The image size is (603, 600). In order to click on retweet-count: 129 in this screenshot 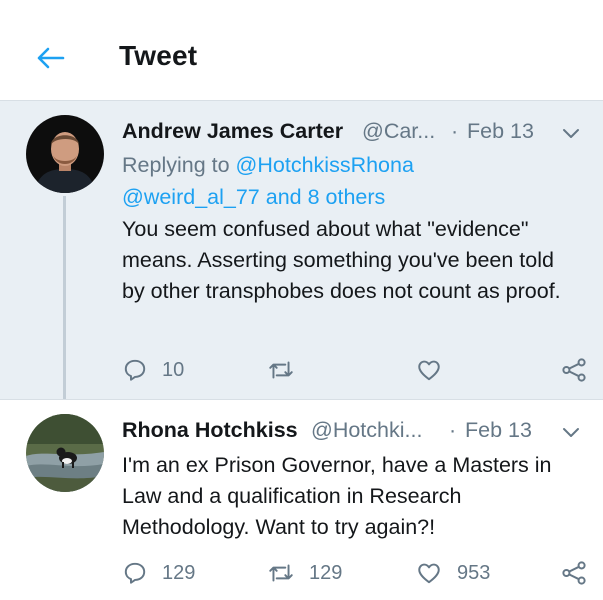, I will do `click(326, 572)`.